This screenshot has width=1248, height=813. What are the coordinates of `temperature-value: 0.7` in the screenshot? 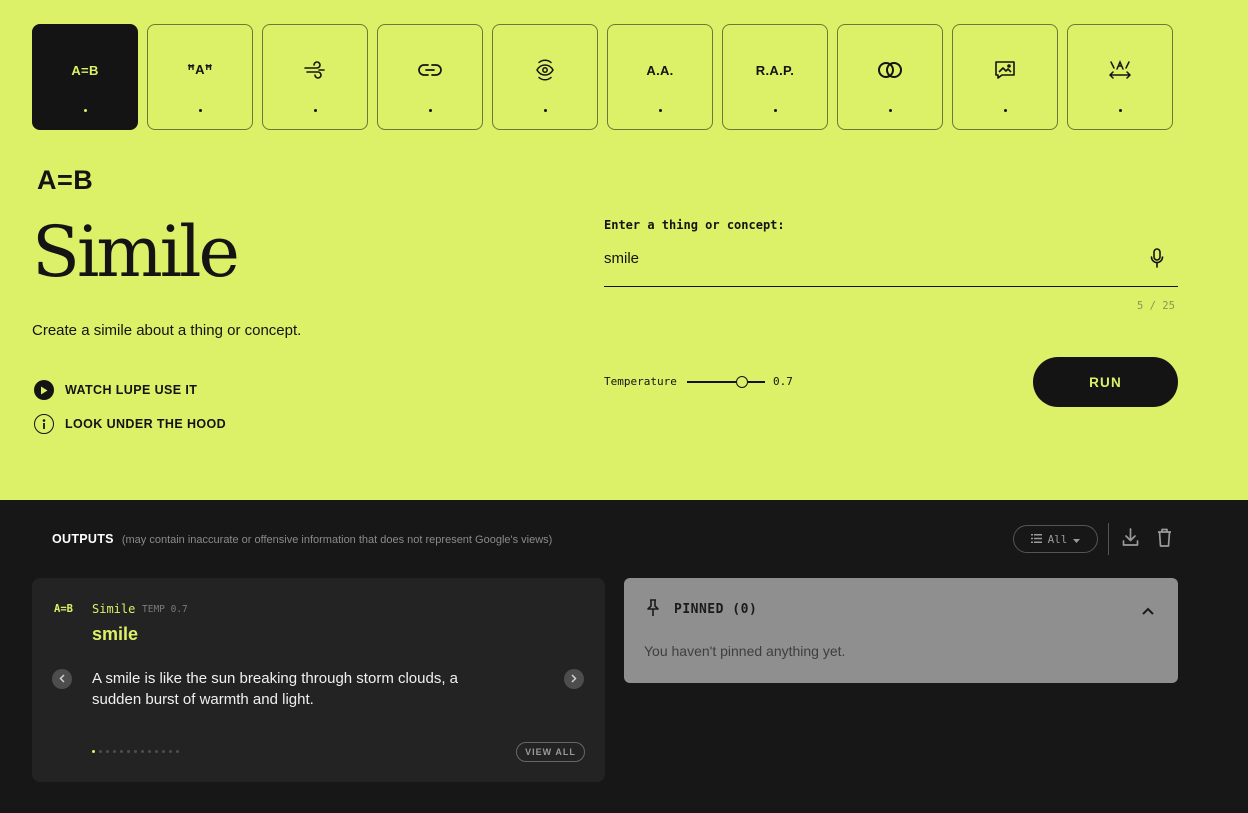 It's located at (783, 381).